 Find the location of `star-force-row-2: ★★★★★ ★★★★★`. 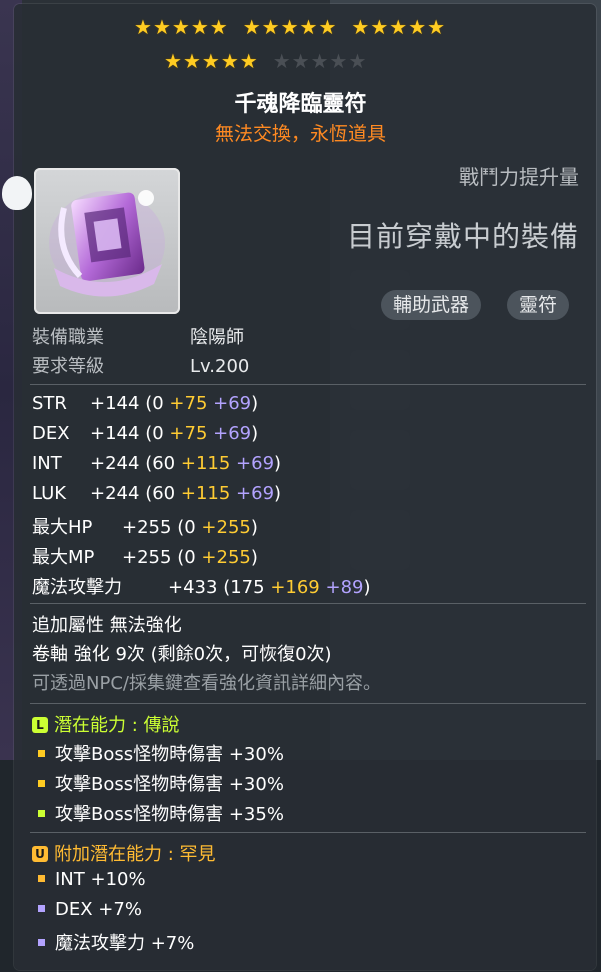

star-force-row-2: ★★★★★ ★★★★★ is located at coordinates (272, 61).